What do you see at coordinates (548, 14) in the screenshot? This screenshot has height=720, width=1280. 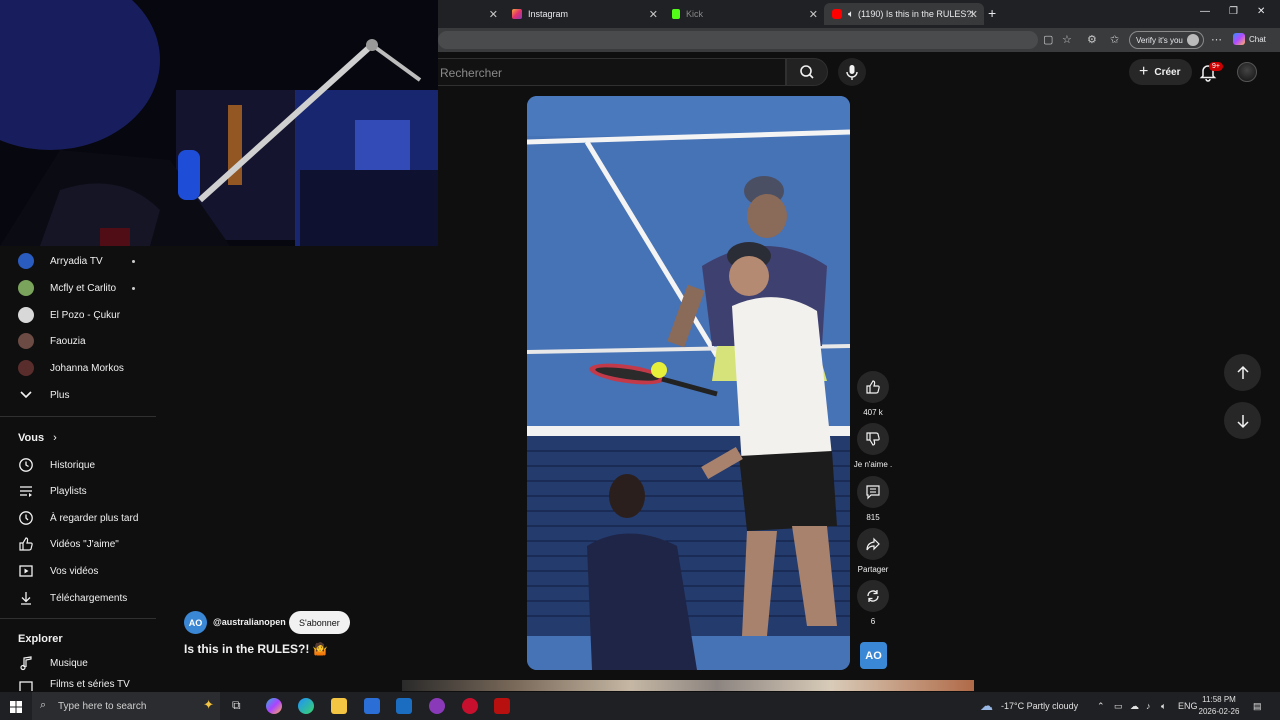 I see `tab-label: Instagram` at bounding box center [548, 14].